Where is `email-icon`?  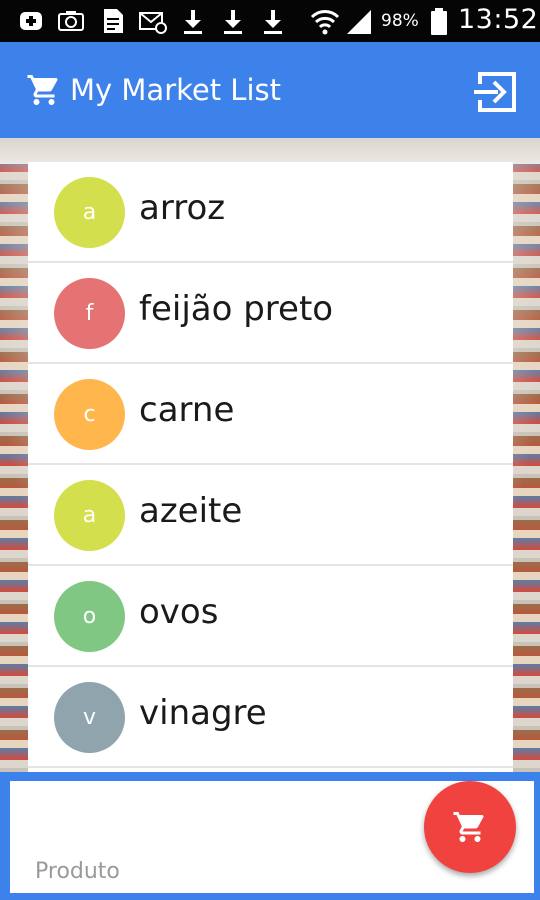 email-icon is located at coordinates (153, 21).